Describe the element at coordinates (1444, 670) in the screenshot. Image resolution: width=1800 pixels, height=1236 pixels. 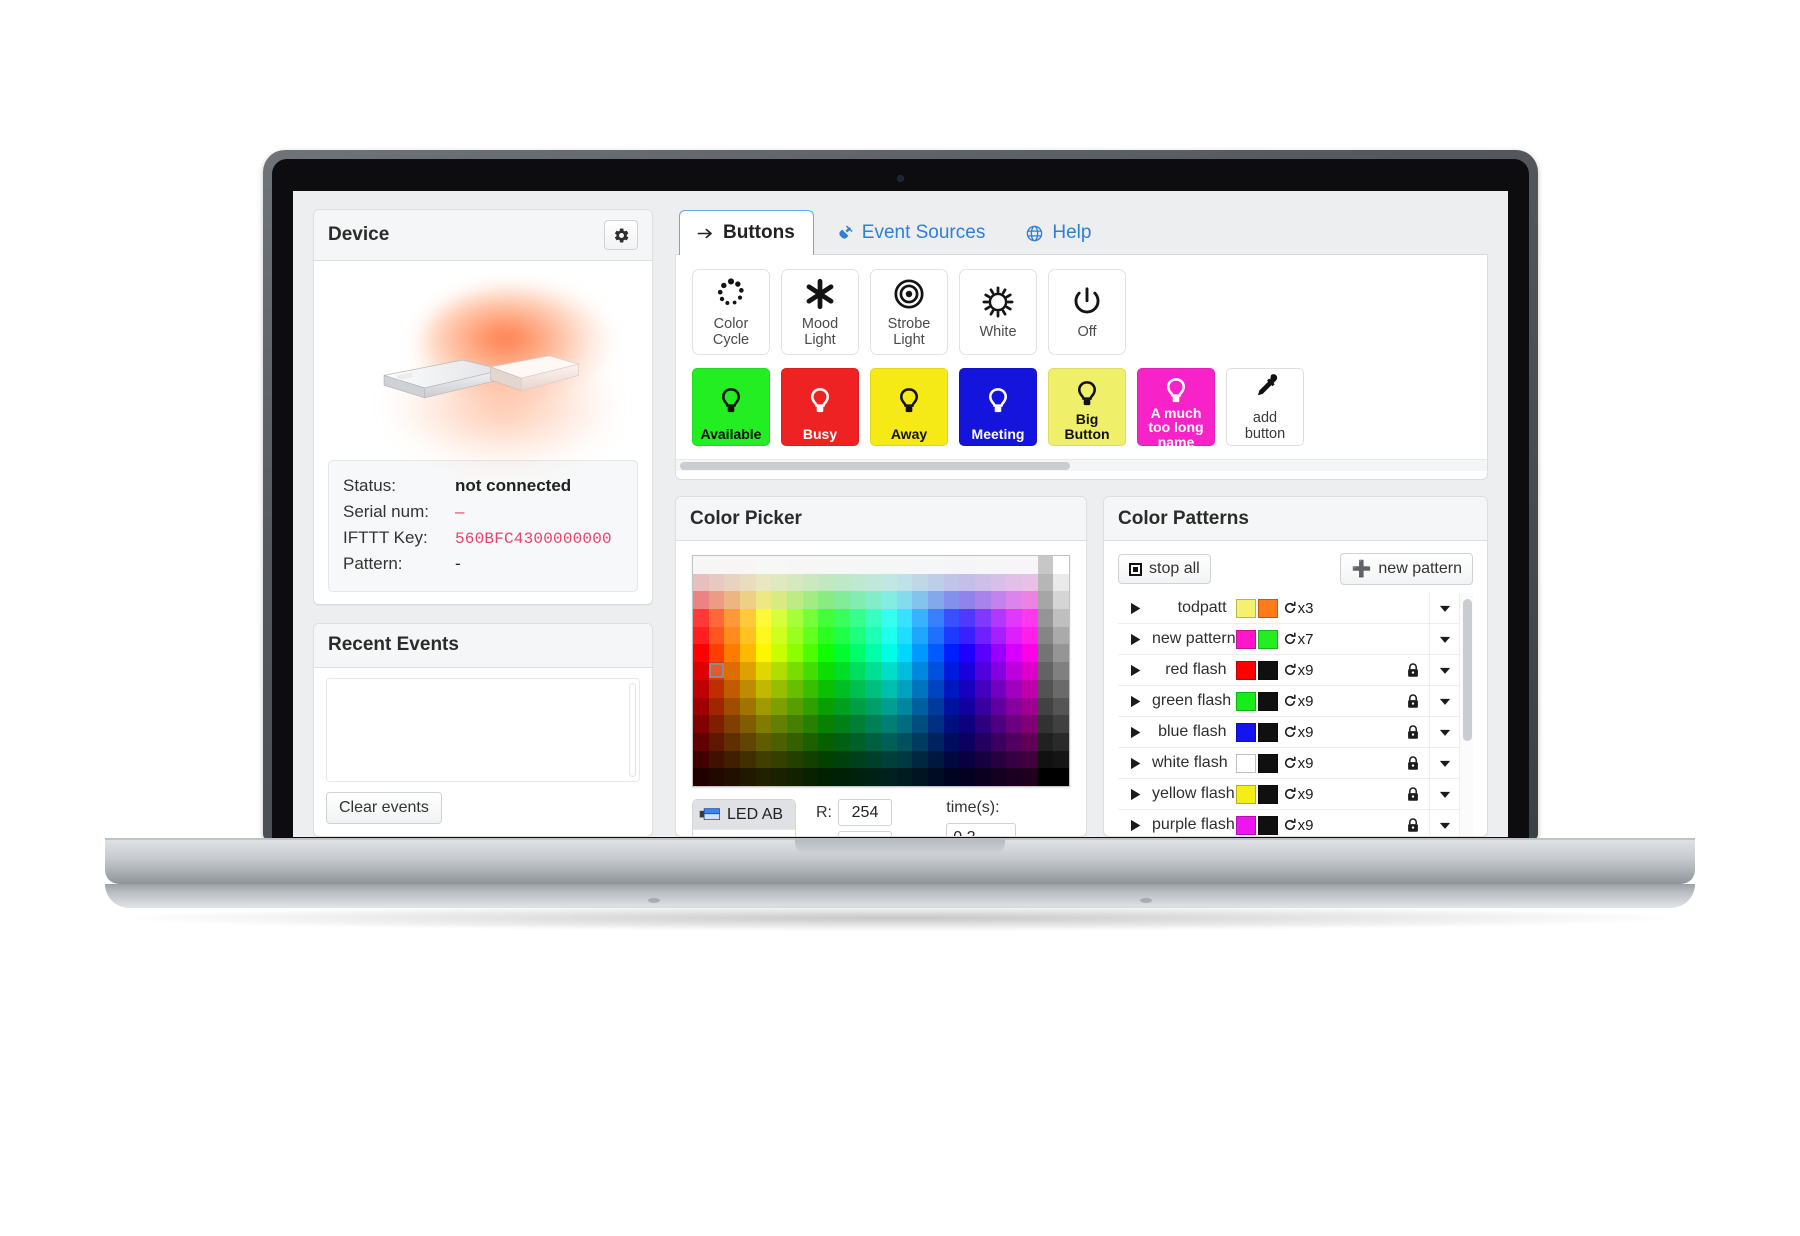
I see `chevron-down-icon` at that location.